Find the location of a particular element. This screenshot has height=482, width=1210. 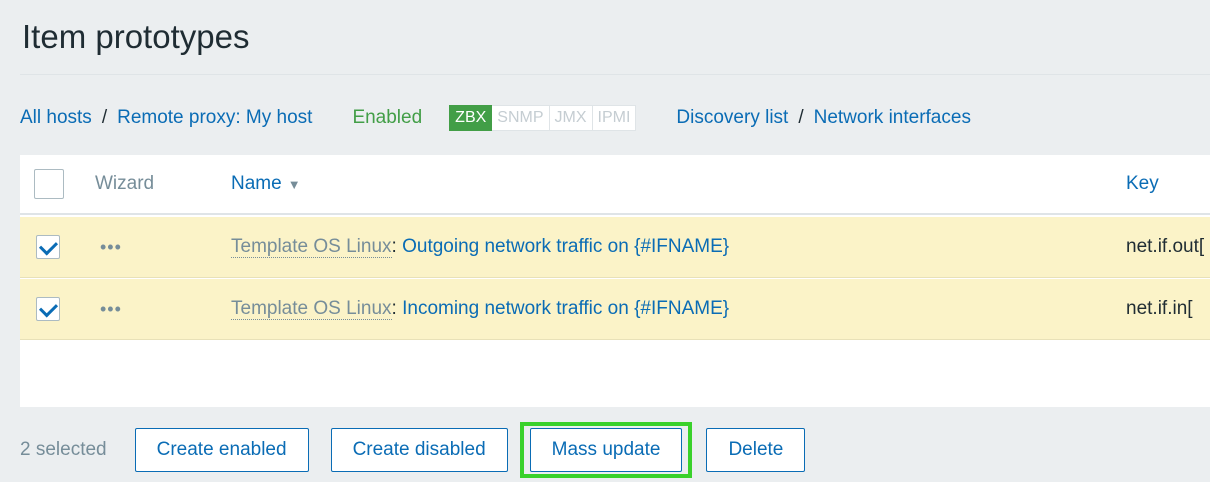

breadcrumb-discovery-rule: Network interfaces is located at coordinates (892, 118).